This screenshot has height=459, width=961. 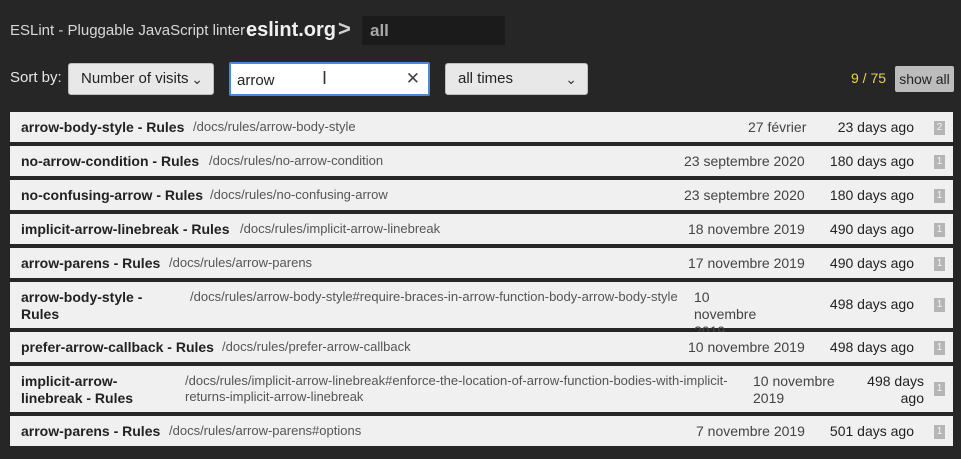 I want to click on text-cursor-icon: I, so click(x=325, y=78).